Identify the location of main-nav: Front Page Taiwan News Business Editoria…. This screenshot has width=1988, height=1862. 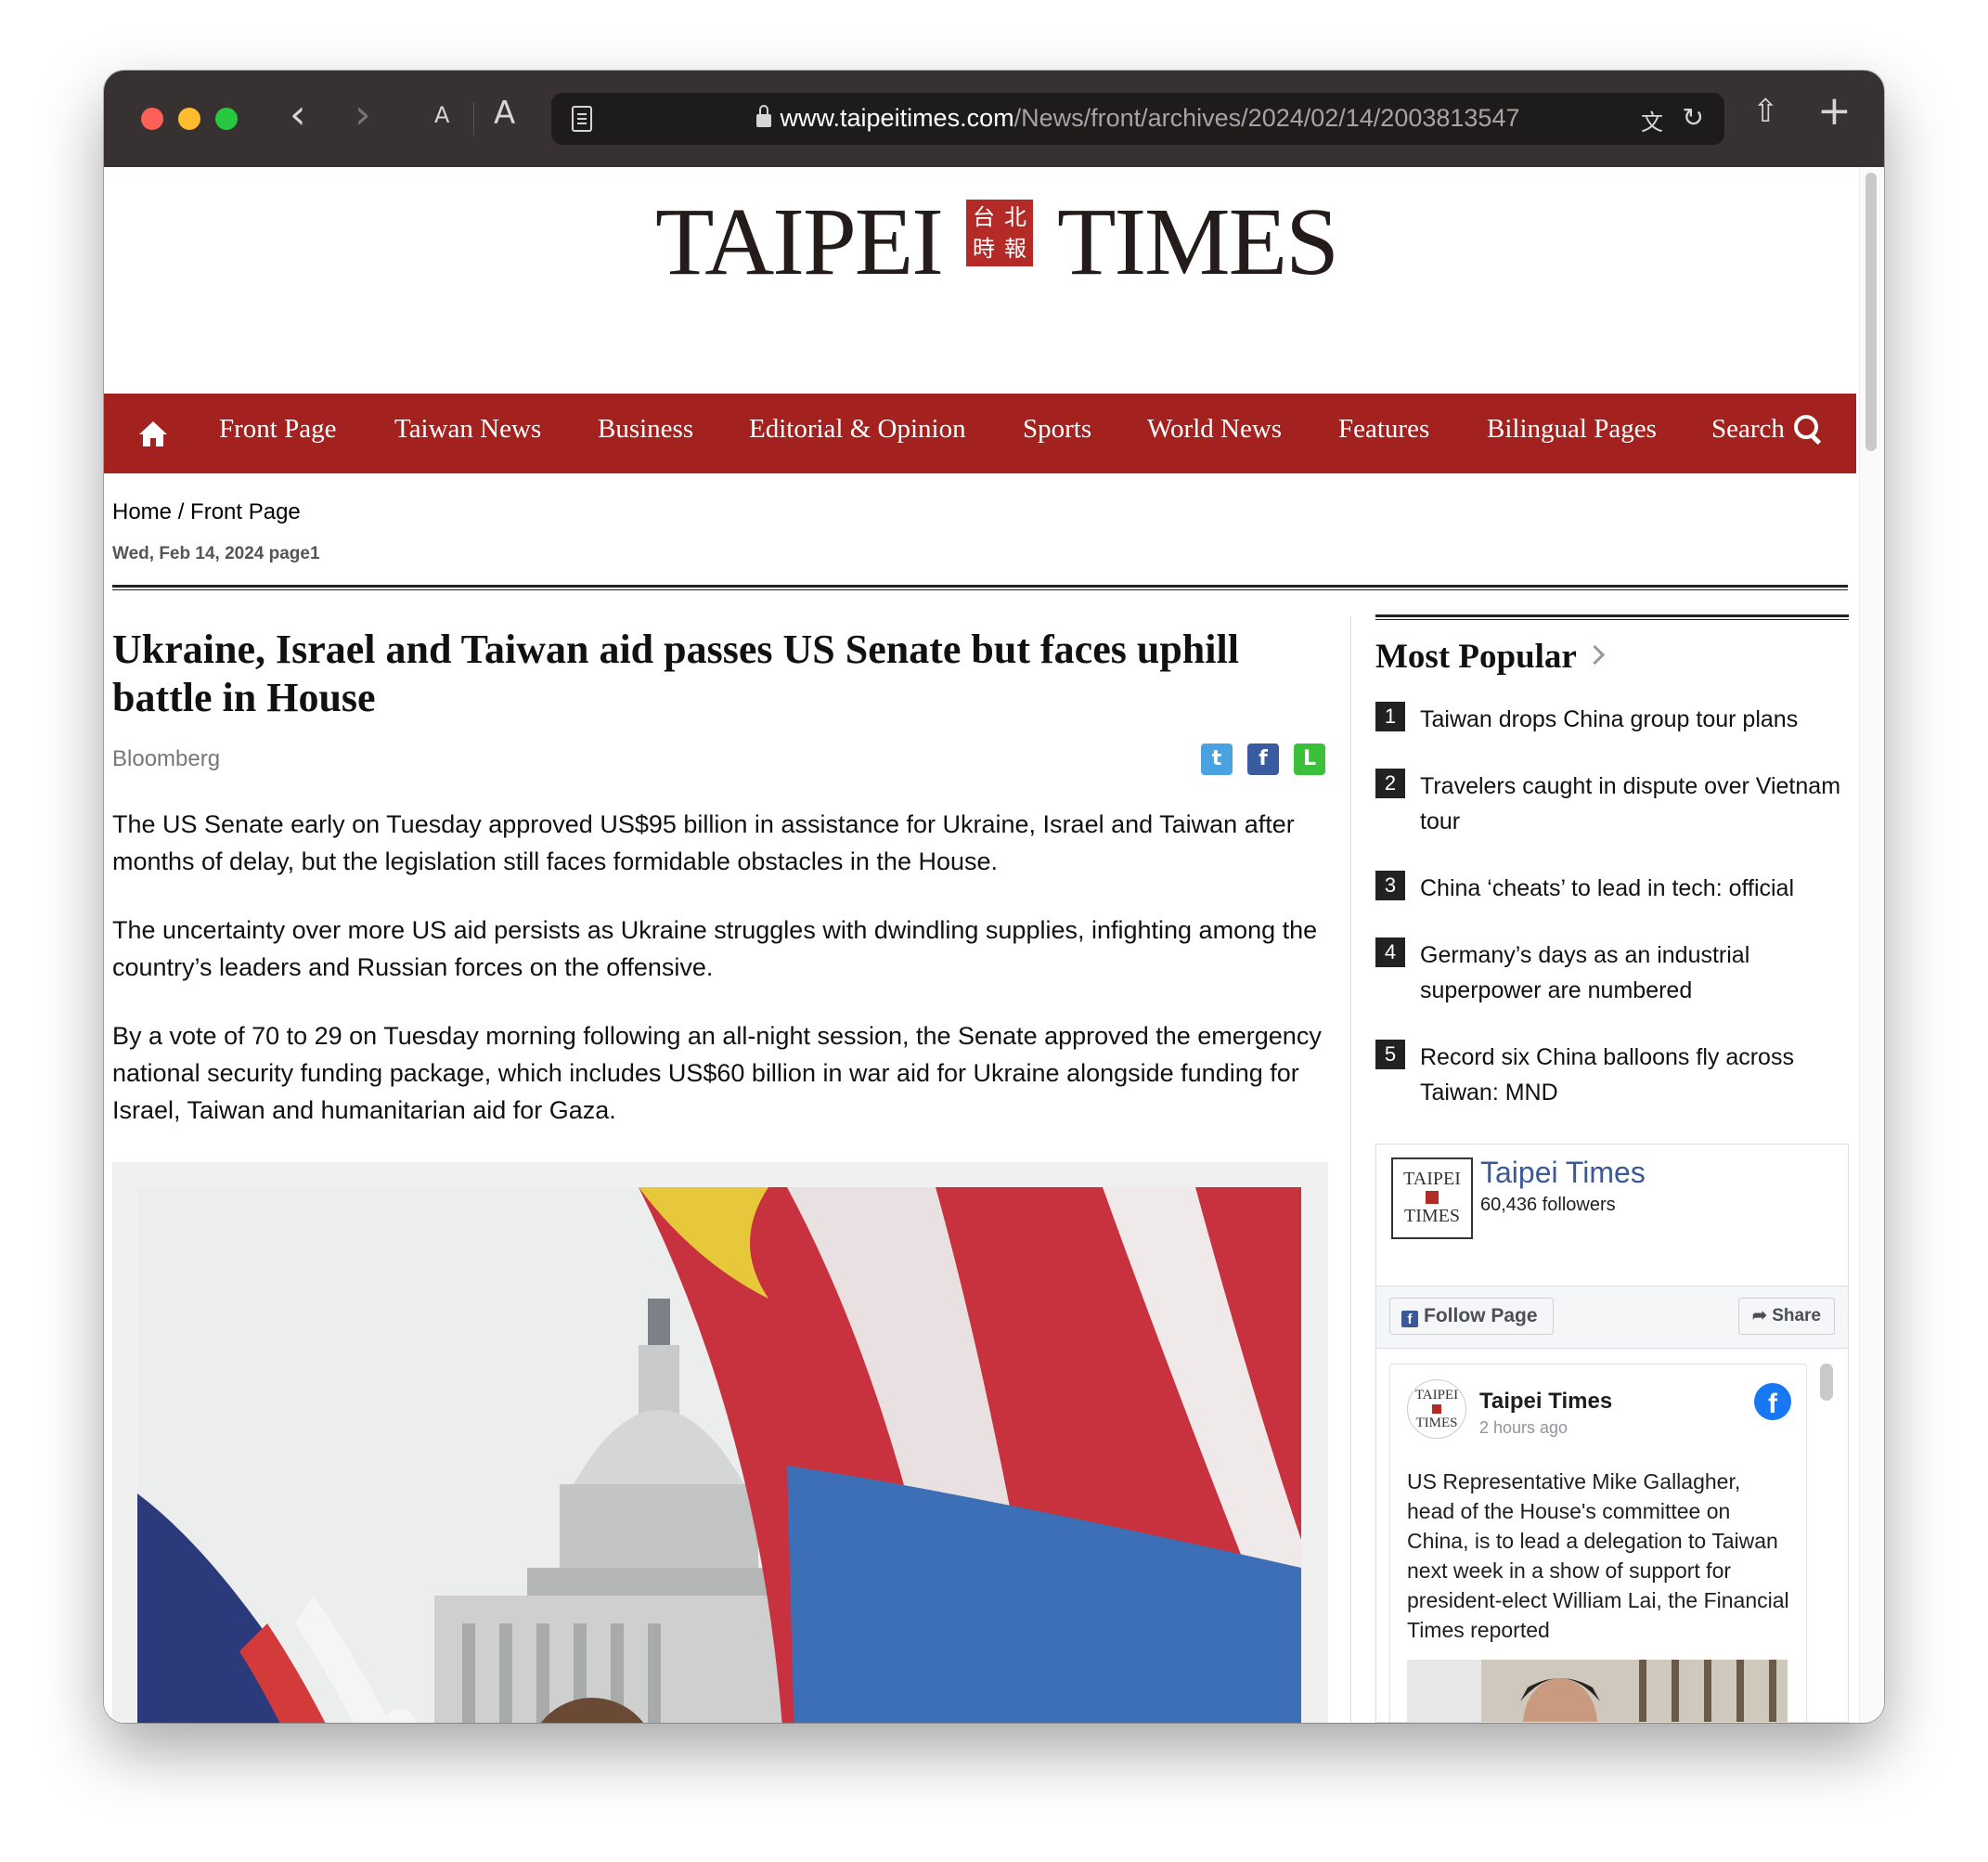
(980, 433).